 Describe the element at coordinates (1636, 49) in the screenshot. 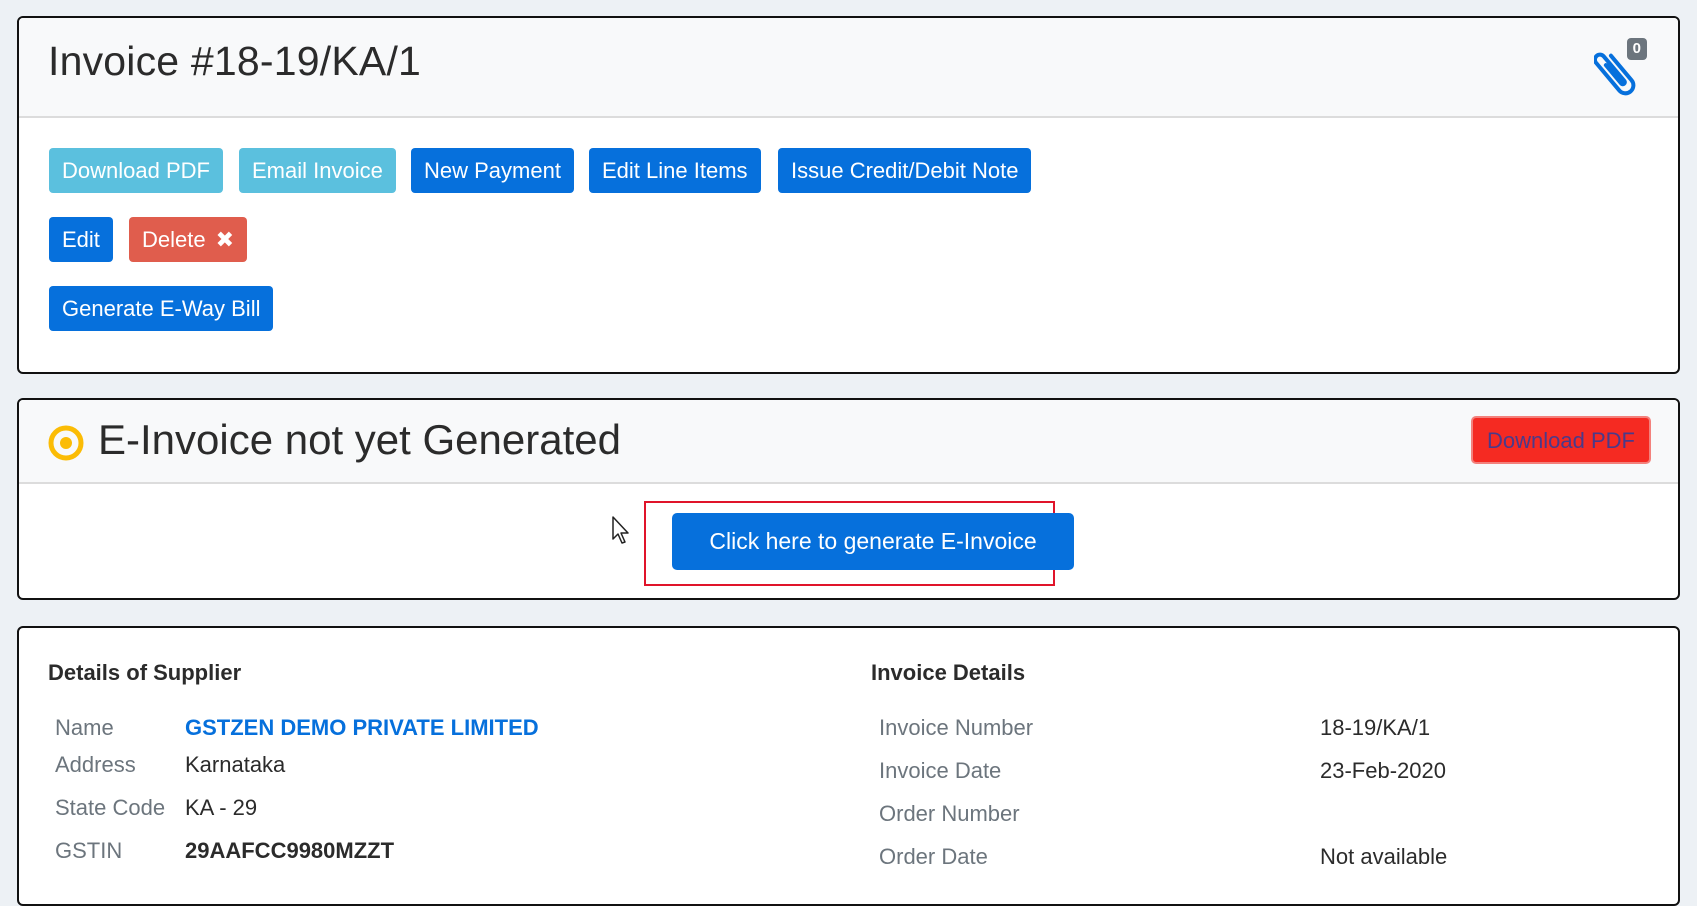

I see `attachments-count-badge: 0` at that location.